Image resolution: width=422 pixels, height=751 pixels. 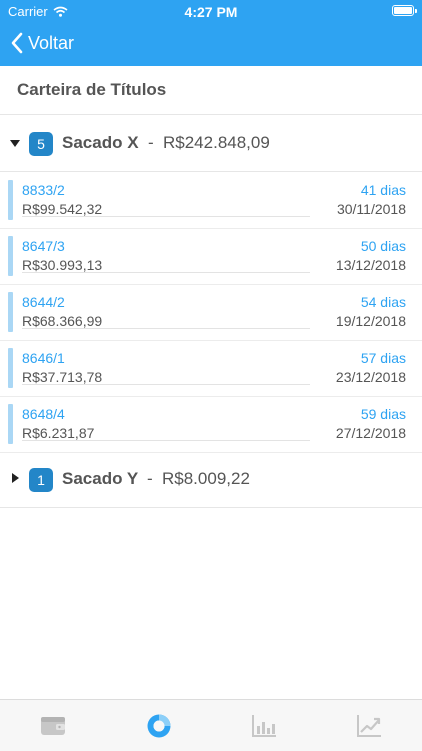 I want to click on caret-right-icon, so click(x=15, y=478).